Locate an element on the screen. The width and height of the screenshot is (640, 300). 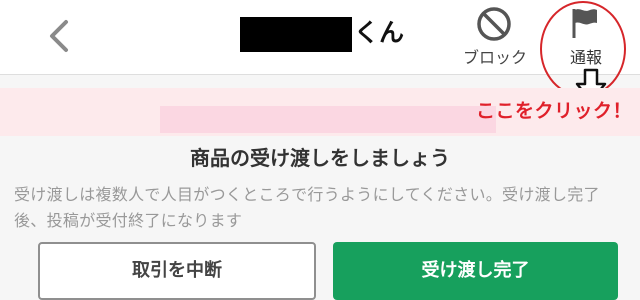
handover-complete-button: 受け渡し完了 is located at coordinates (475, 271).